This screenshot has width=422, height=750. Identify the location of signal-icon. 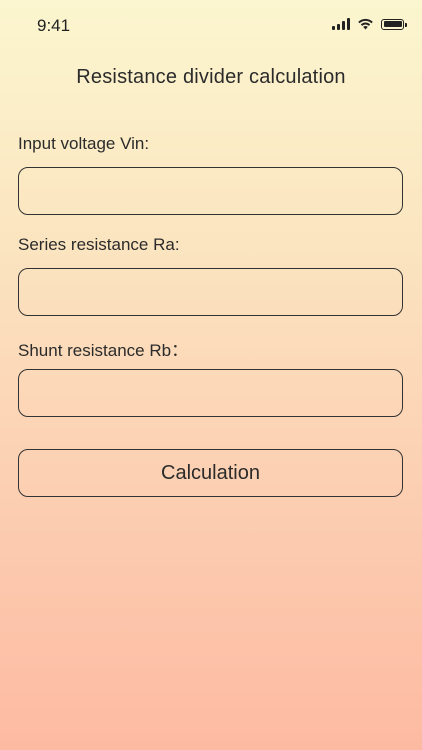
(341, 24).